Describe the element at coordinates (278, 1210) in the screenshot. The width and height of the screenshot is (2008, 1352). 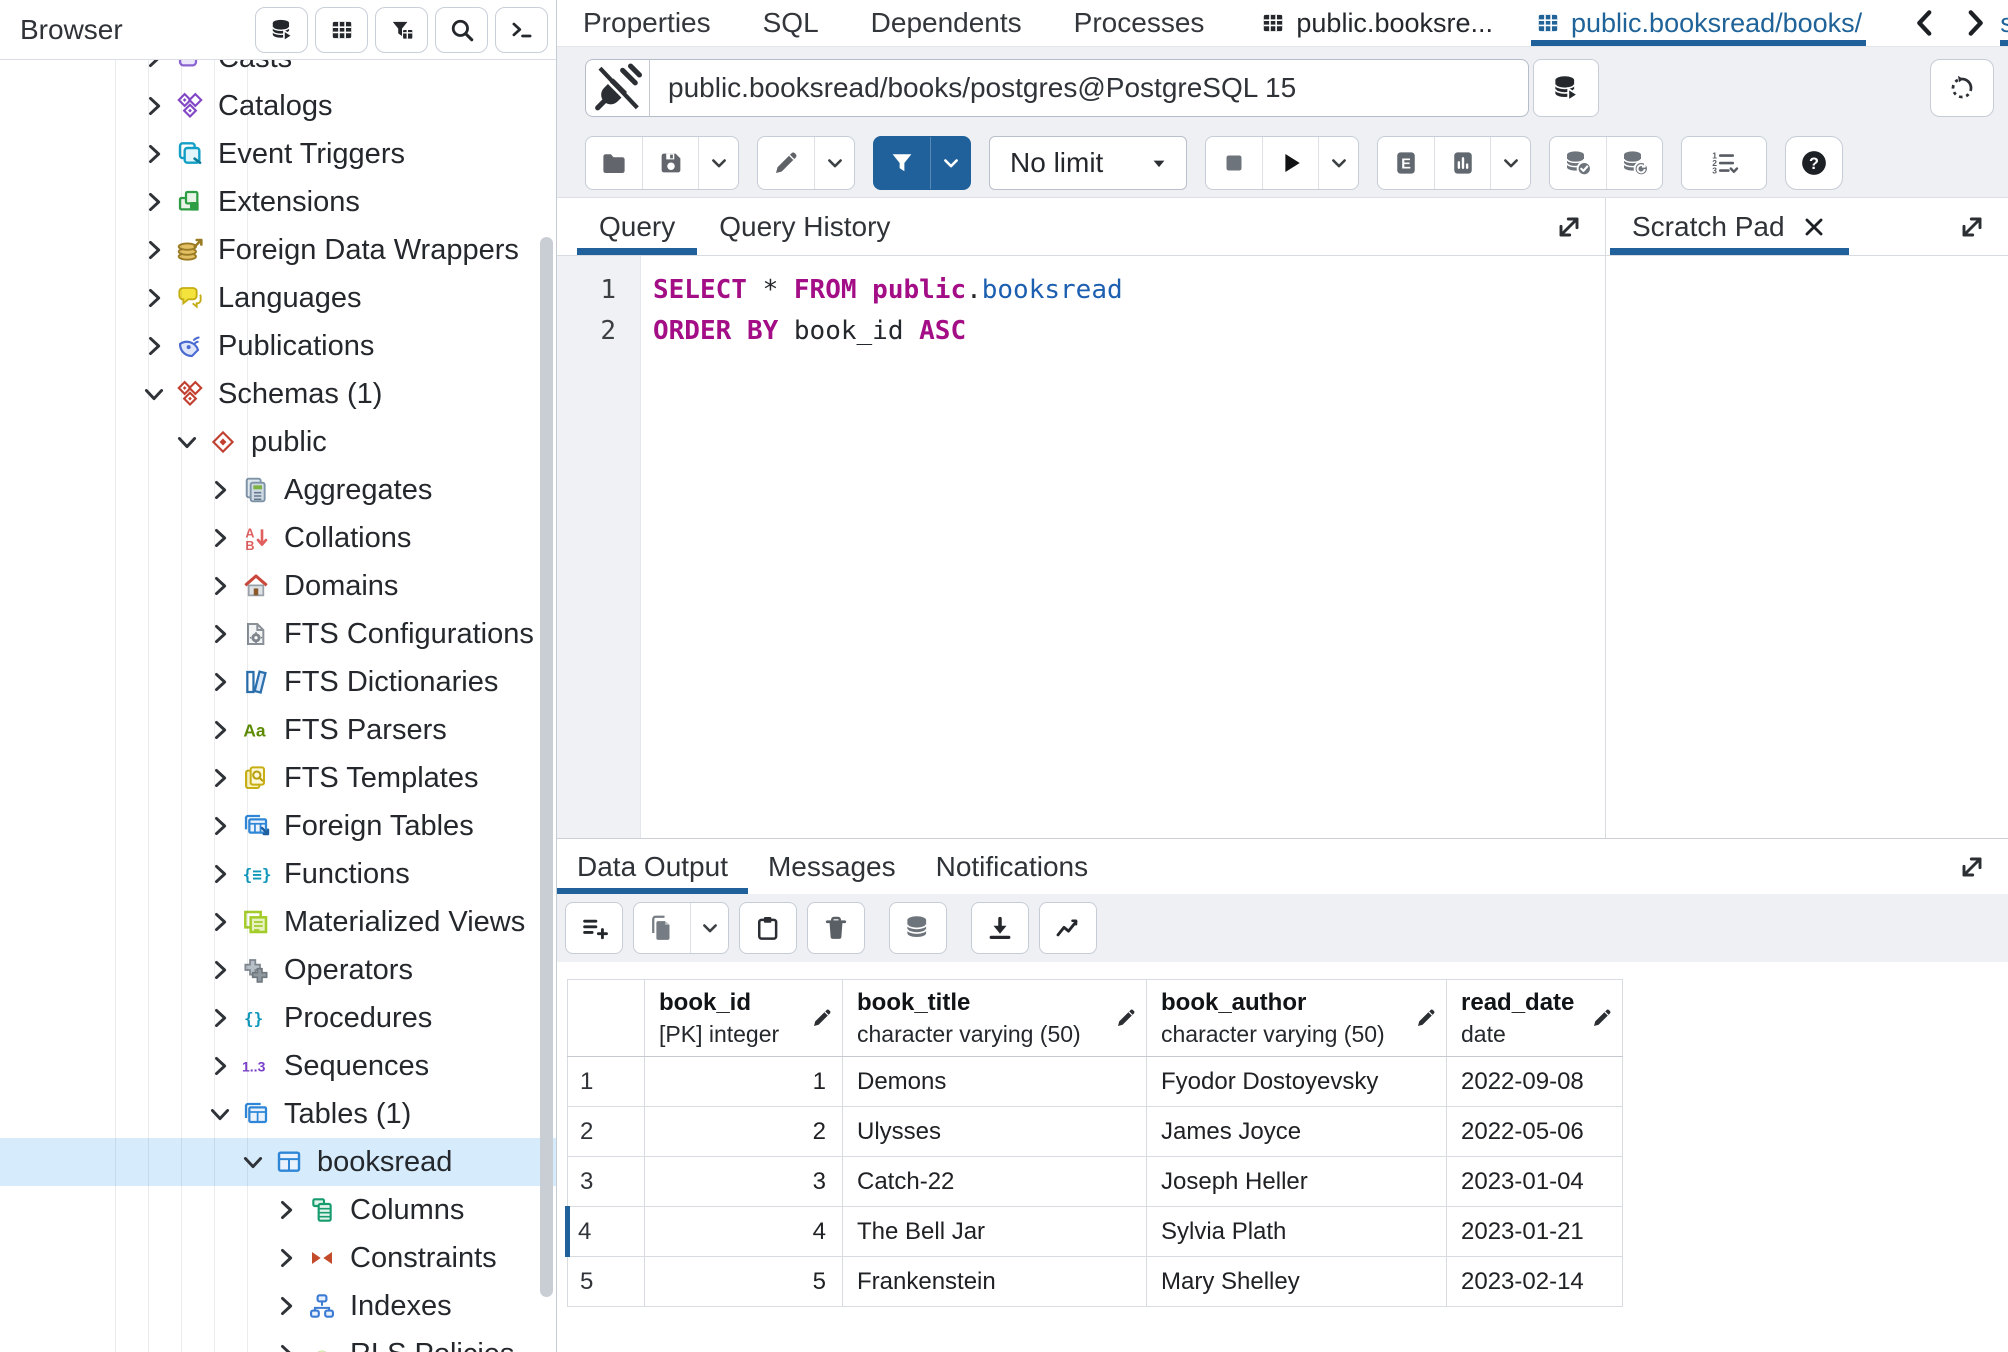
I see `tree-item-columns: Columns` at that location.